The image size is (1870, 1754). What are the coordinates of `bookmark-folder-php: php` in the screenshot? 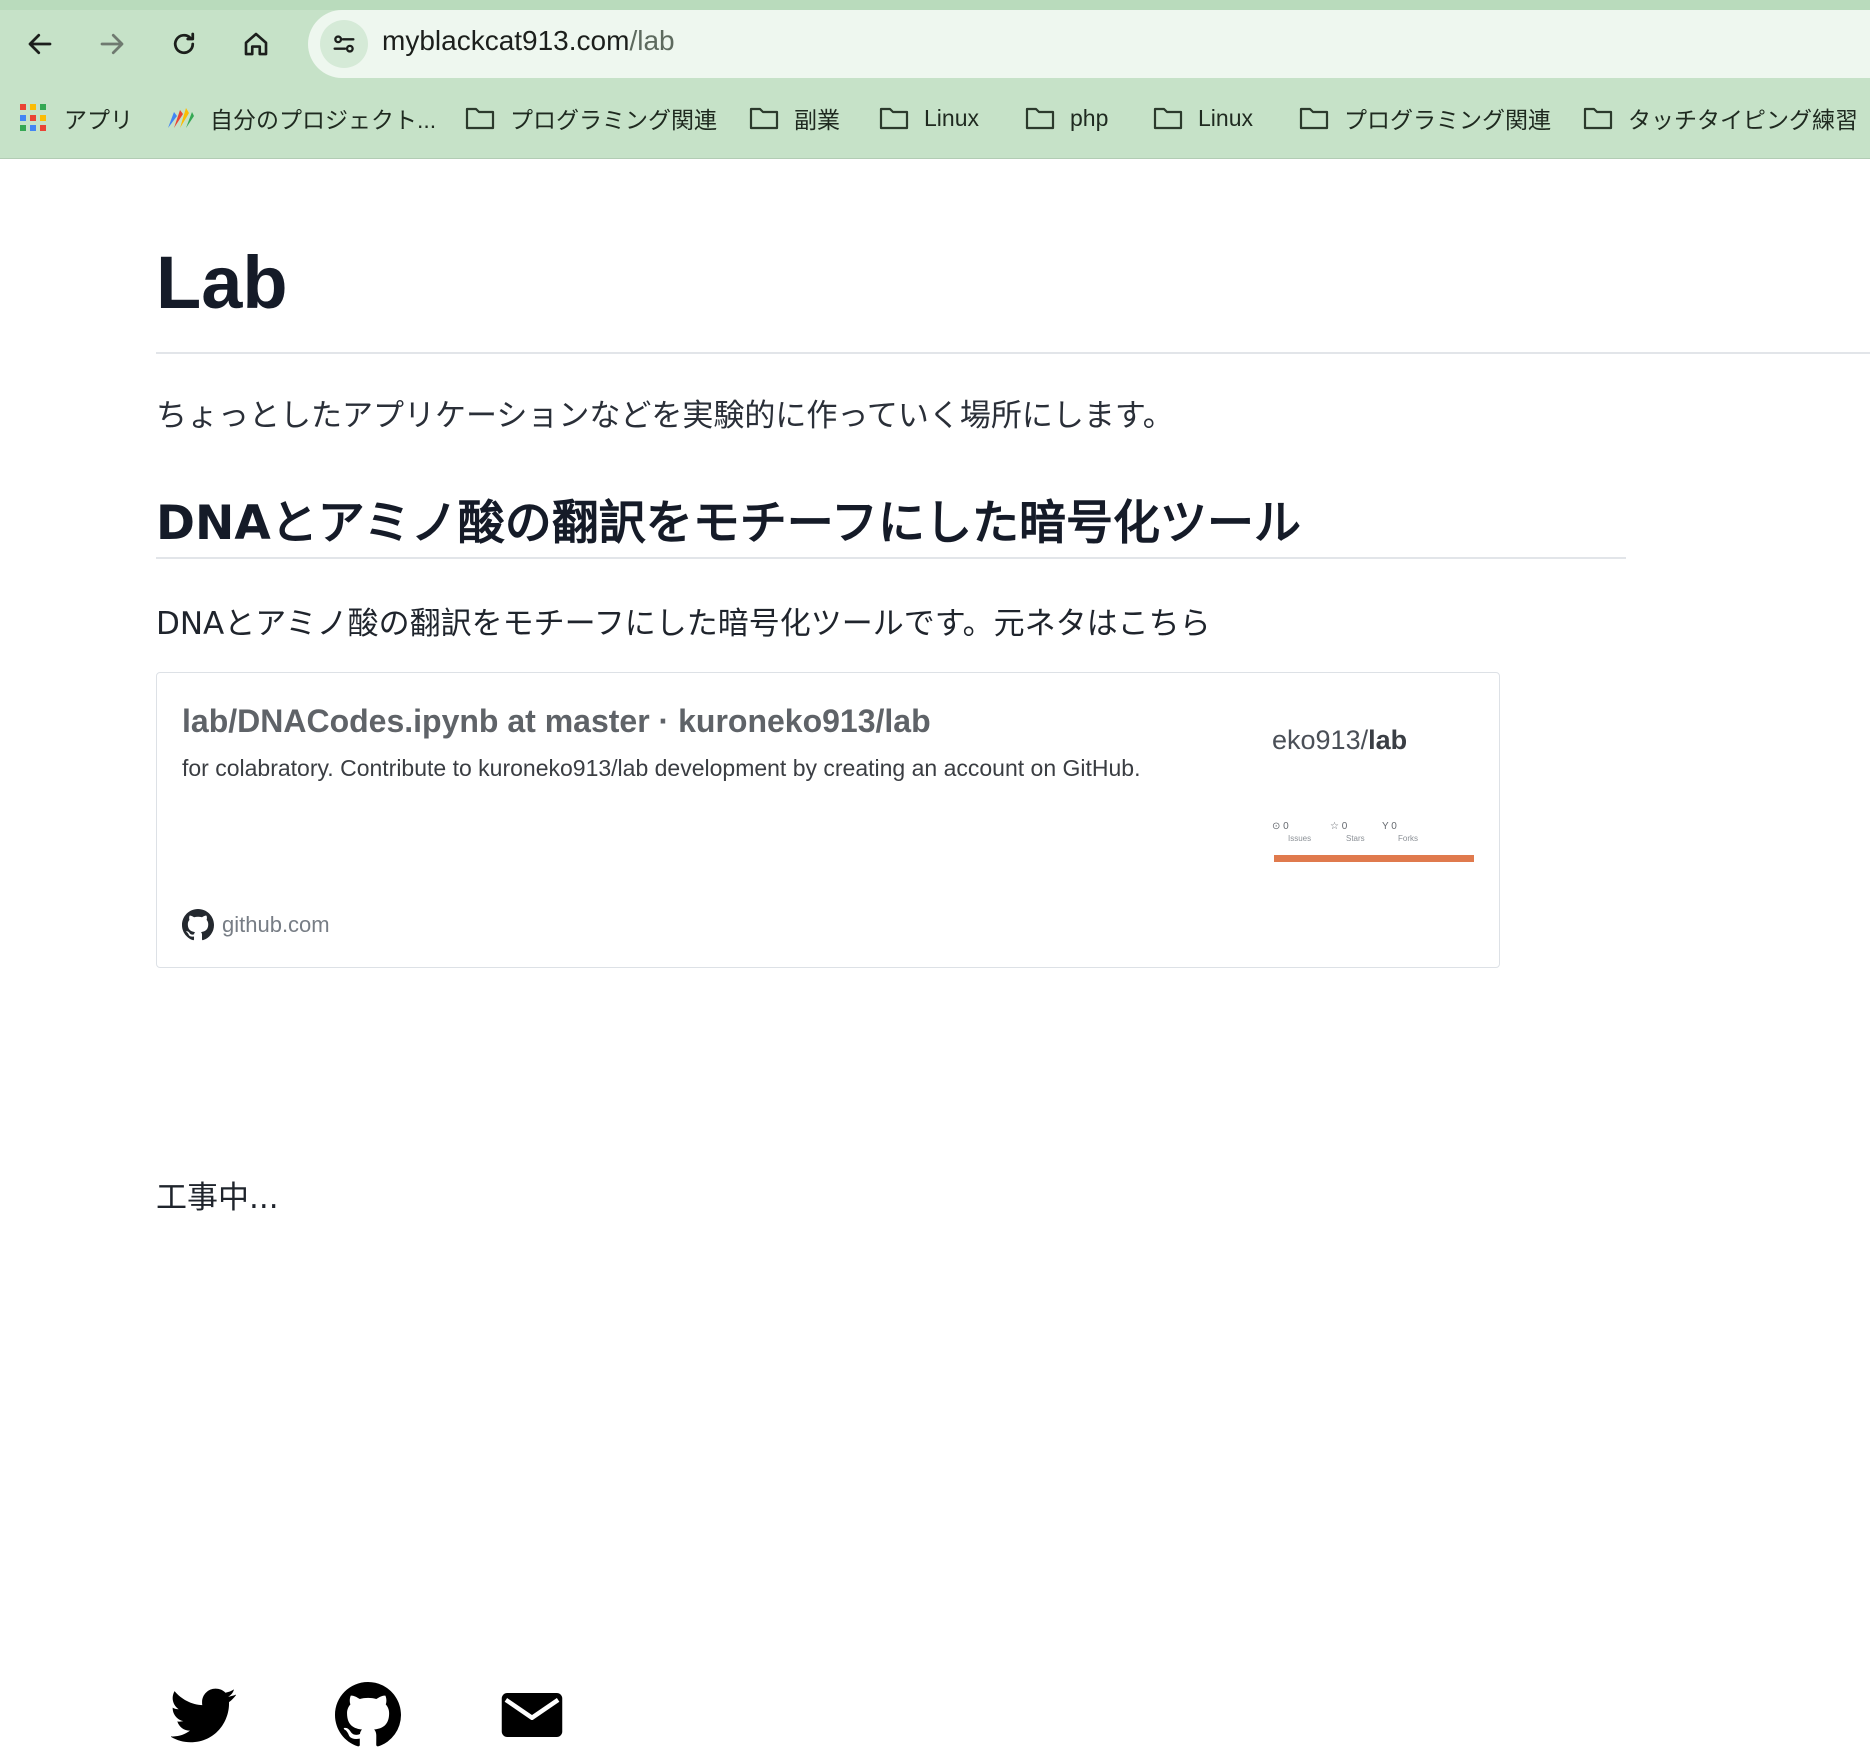 It's located at (1066, 118).